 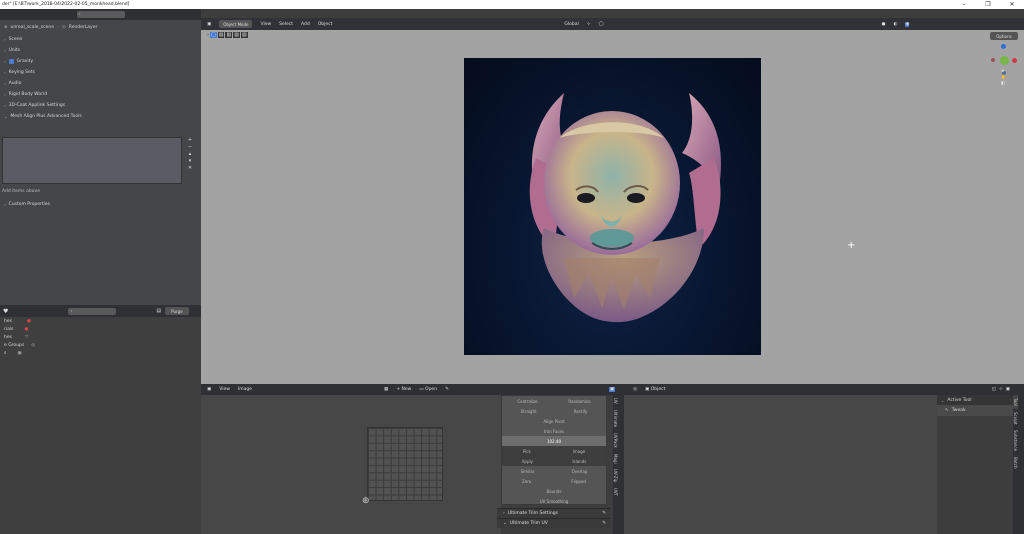 I want to click on panel-custom-properties: › Custom Properties, so click(x=25, y=204).